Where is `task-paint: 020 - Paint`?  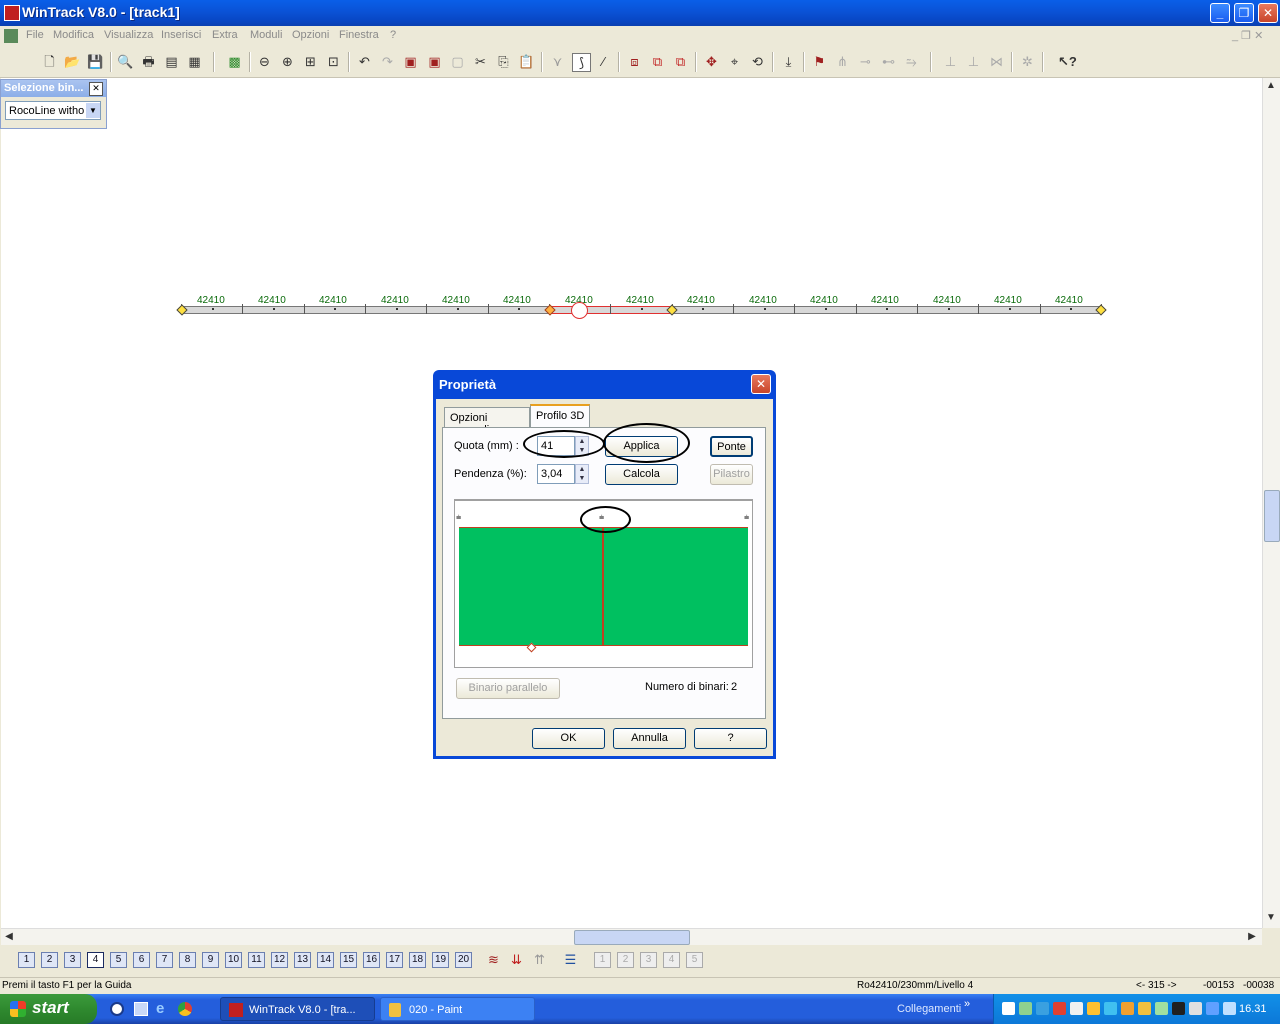 task-paint: 020 - Paint is located at coordinates (457, 1009).